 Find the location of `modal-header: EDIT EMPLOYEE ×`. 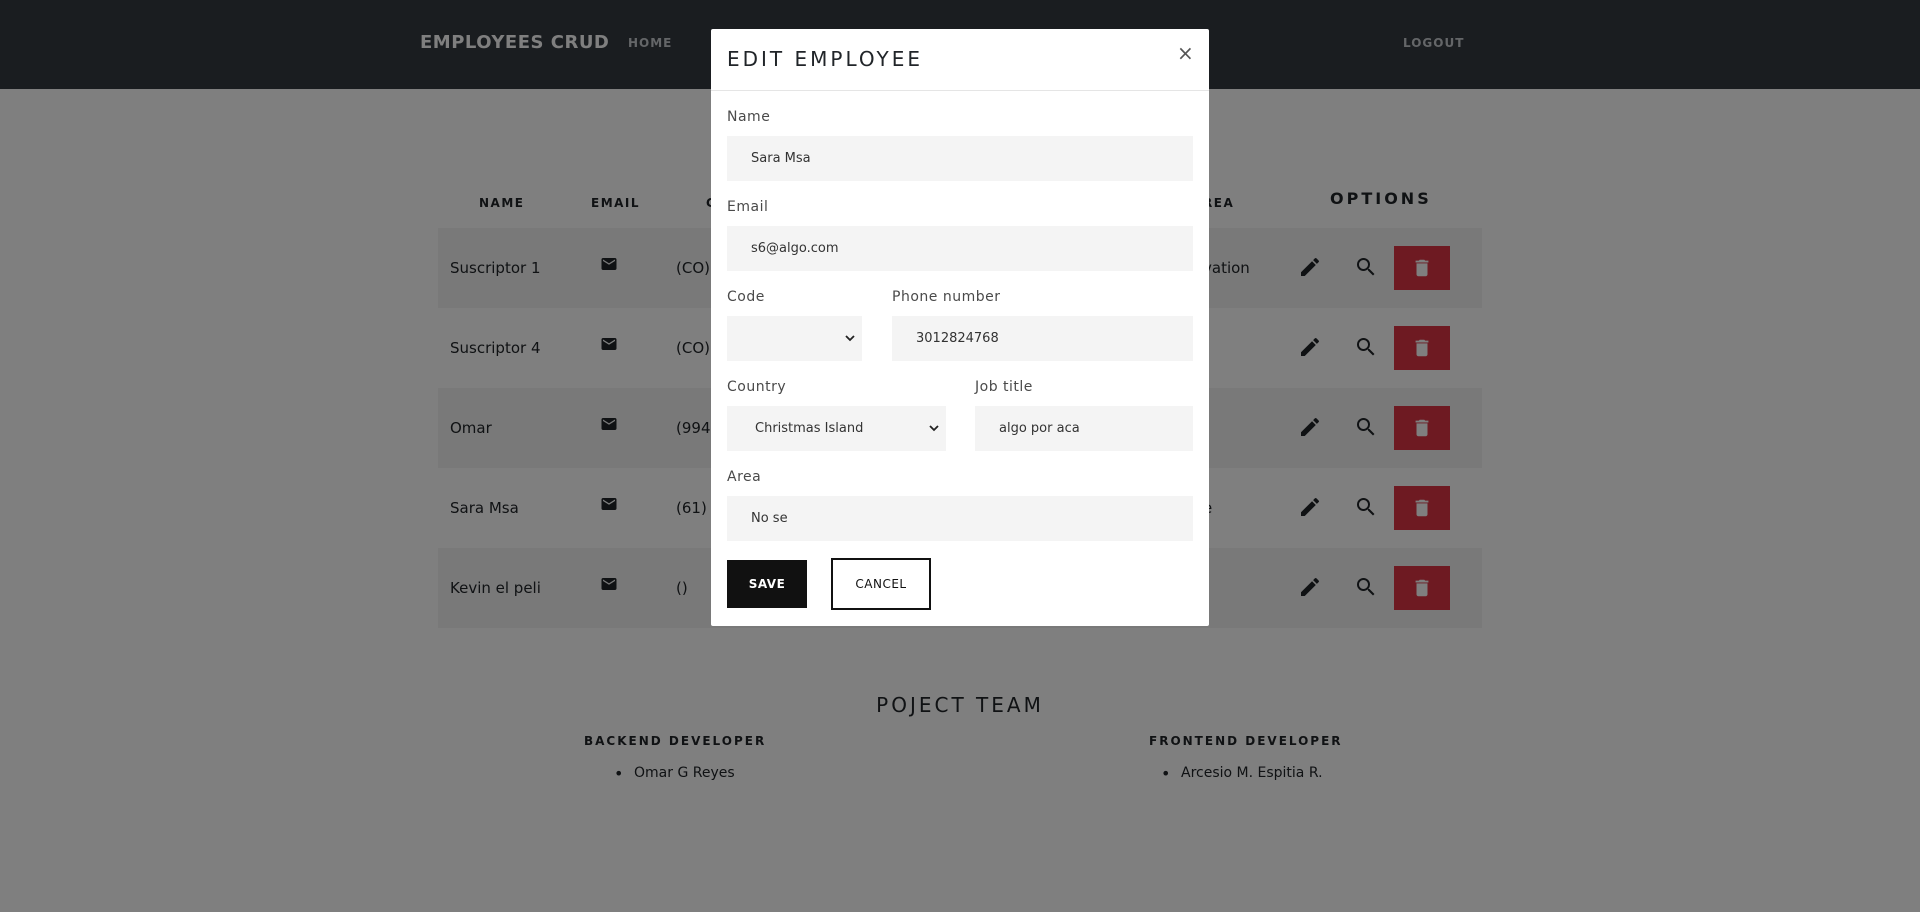

modal-header: EDIT EMPLOYEE × is located at coordinates (960, 60).